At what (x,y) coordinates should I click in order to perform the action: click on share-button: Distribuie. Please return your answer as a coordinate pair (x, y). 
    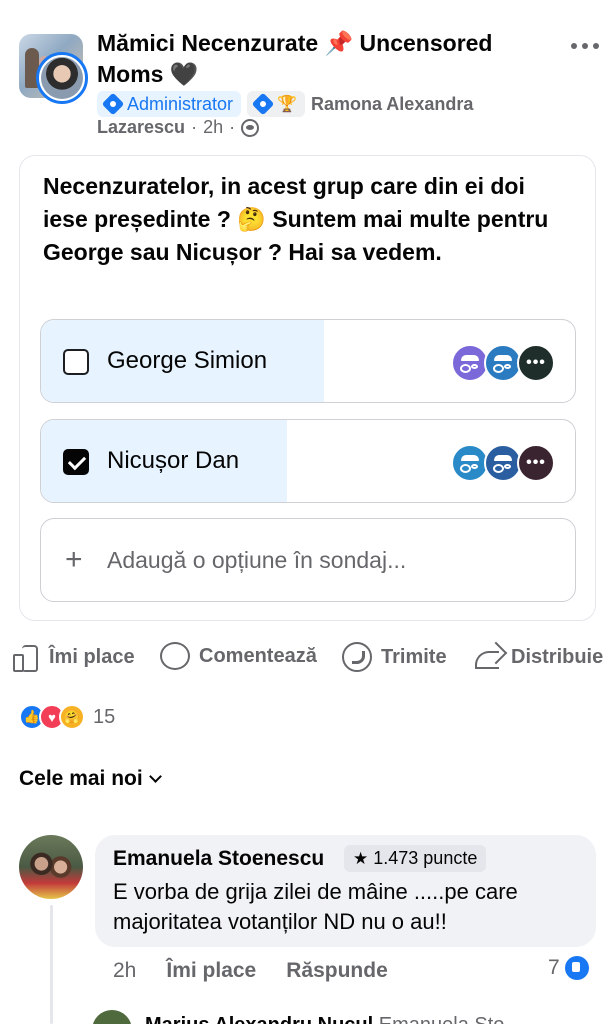
    Looking at the image, I should click on (537, 657).